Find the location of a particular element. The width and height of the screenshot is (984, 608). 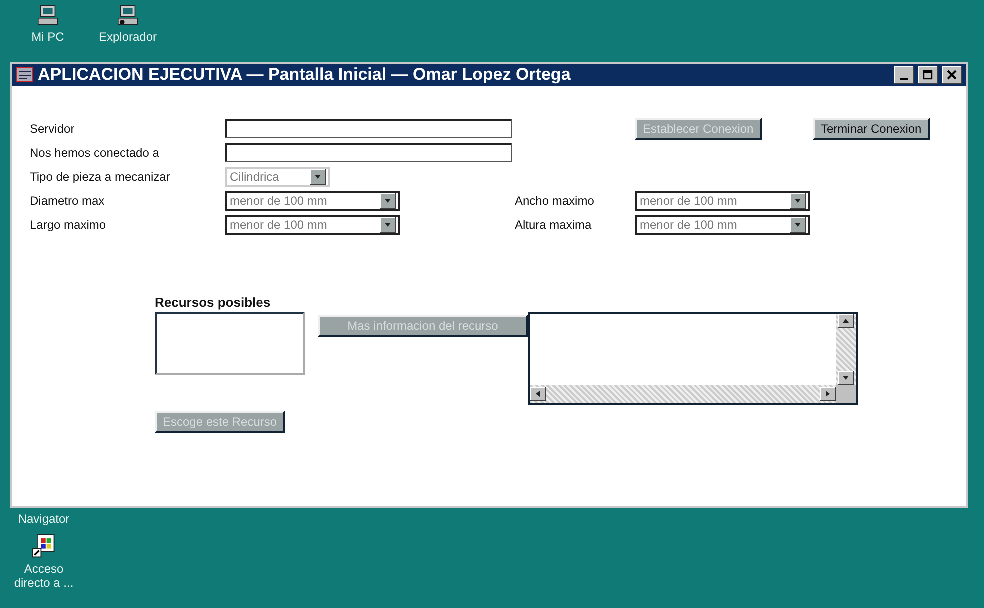

left-arrow-icon is located at coordinates (538, 394).